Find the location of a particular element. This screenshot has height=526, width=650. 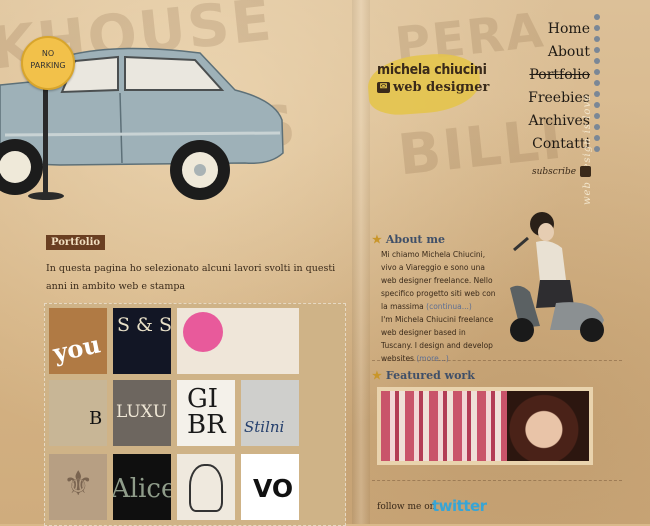

about-title: About me is located at coordinates (415, 239).